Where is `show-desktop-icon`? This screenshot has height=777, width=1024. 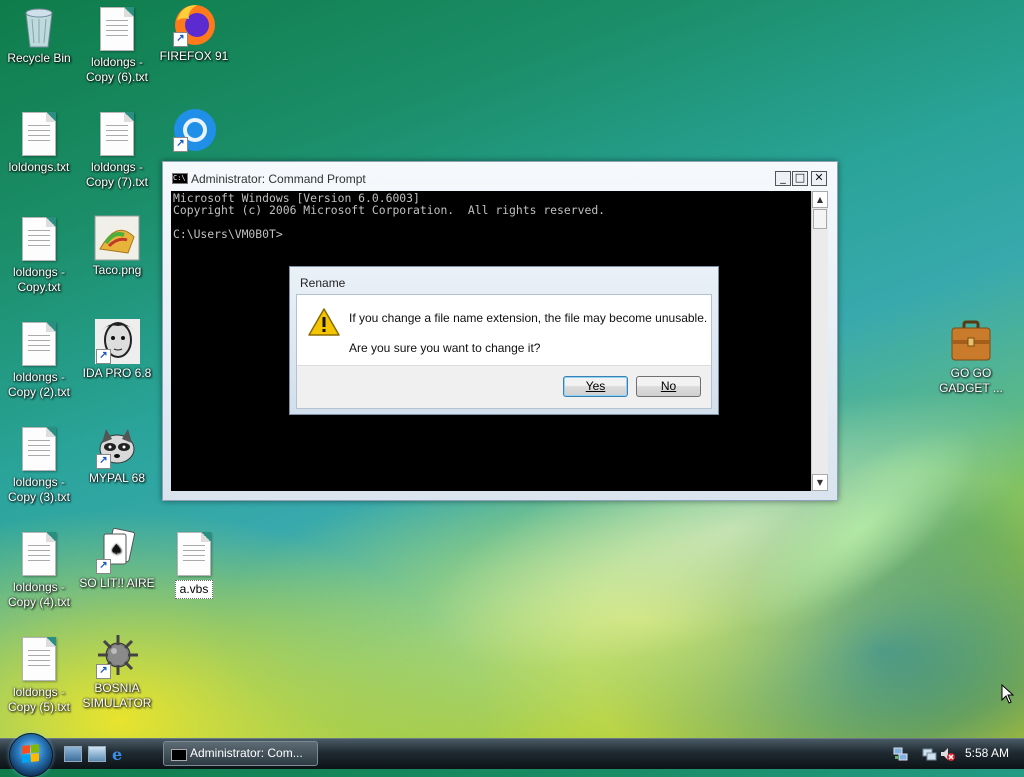
show-desktop-icon is located at coordinates (73, 754).